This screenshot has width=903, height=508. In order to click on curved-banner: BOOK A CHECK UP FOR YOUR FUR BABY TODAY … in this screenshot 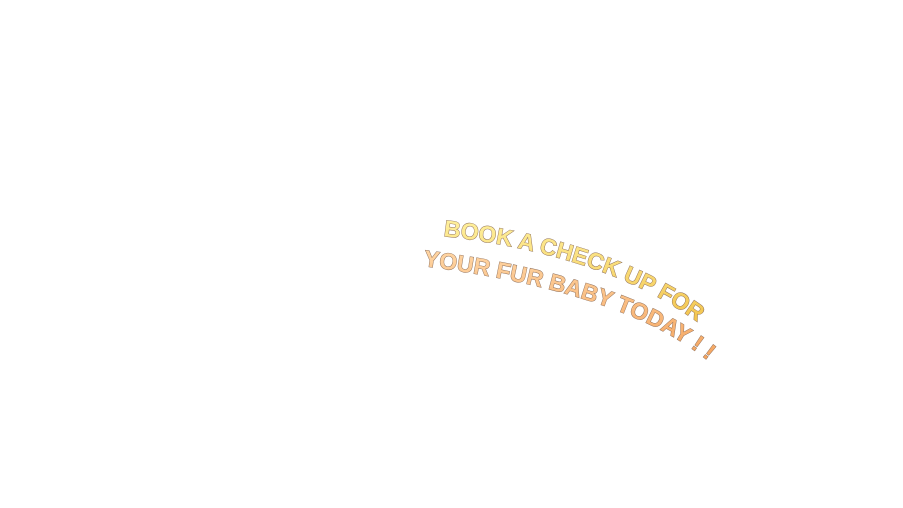, I will do `click(571, 290)`.